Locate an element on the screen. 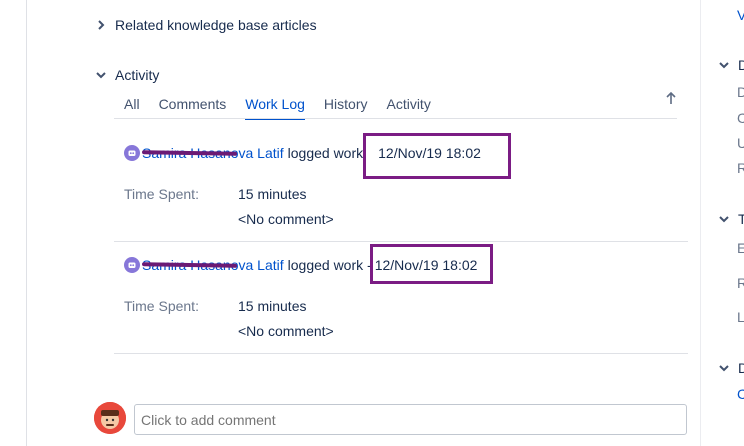 Image resolution: width=744 pixels, height=446 pixels. user-avatar is located at coordinates (110, 418).